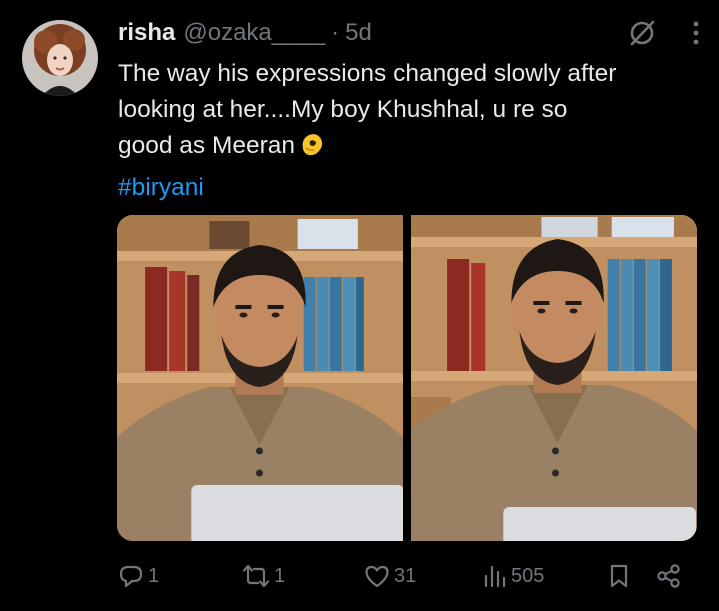 The width and height of the screenshot is (719, 611). I want to click on reply-icon, so click(131, 576).